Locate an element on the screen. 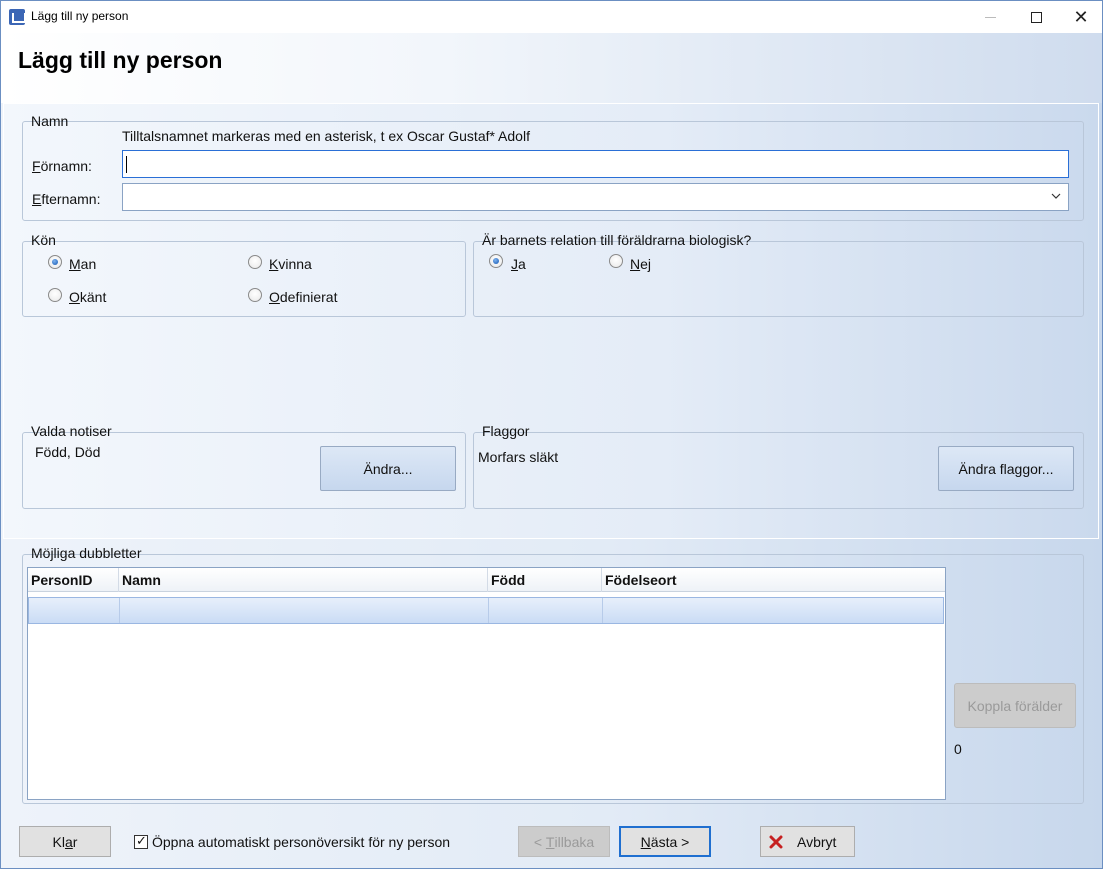  auto-open-checkbox: ✓ is located at coordinates (141, 841).